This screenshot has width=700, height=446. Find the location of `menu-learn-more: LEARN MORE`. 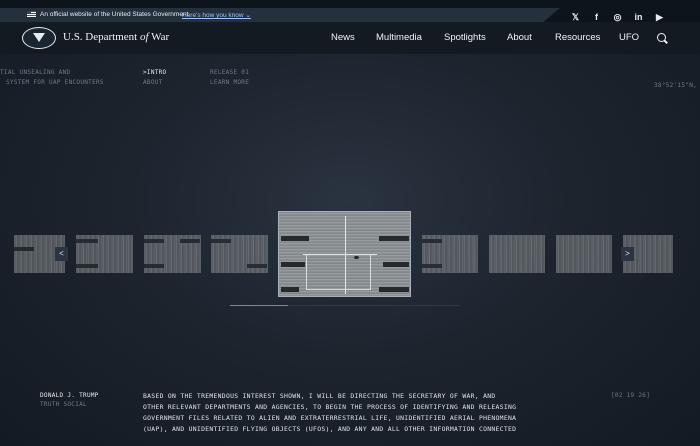

menu-learn-more: LEARN MORE is located at coordinates (229, 82).